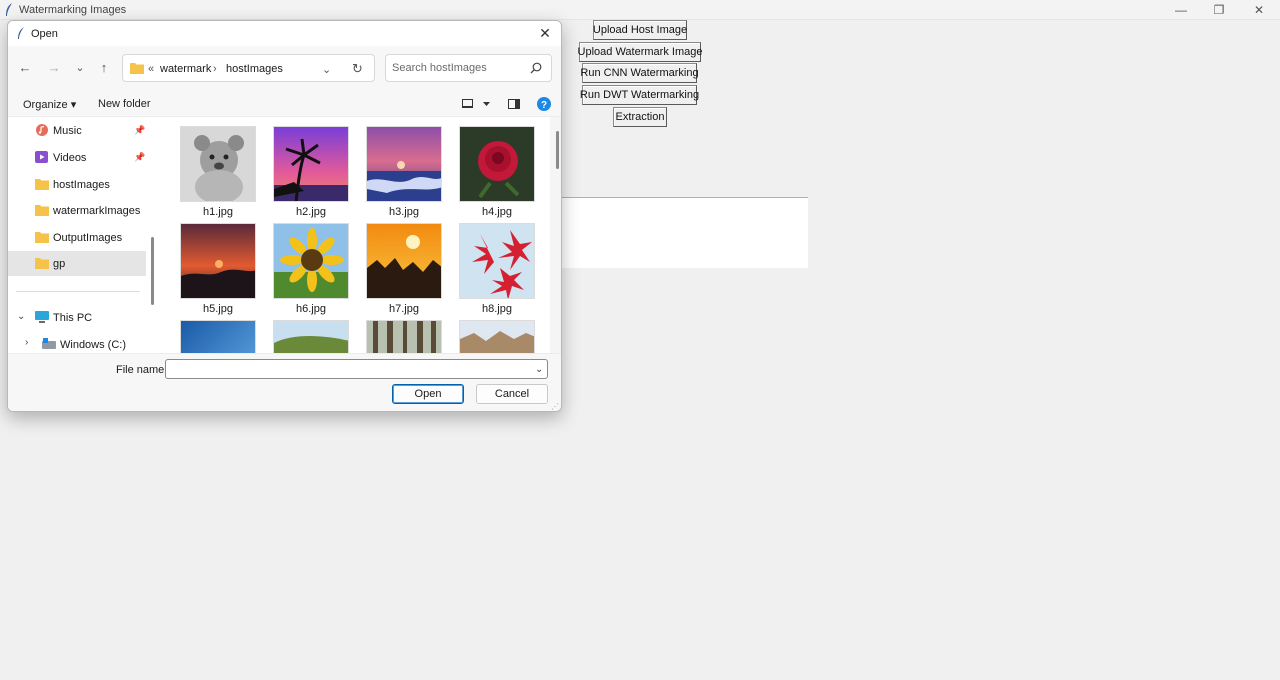  I want to click on dialog-titlebar: Open ✕, so click(284, 33).